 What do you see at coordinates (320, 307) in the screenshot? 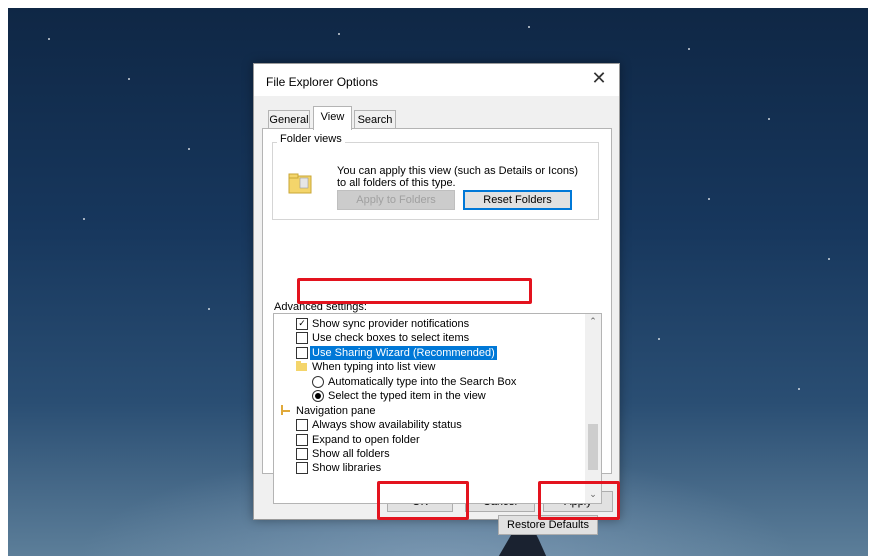
I see `advanced-settings-label: Advanced settings:` at bounding box center [320, 307].